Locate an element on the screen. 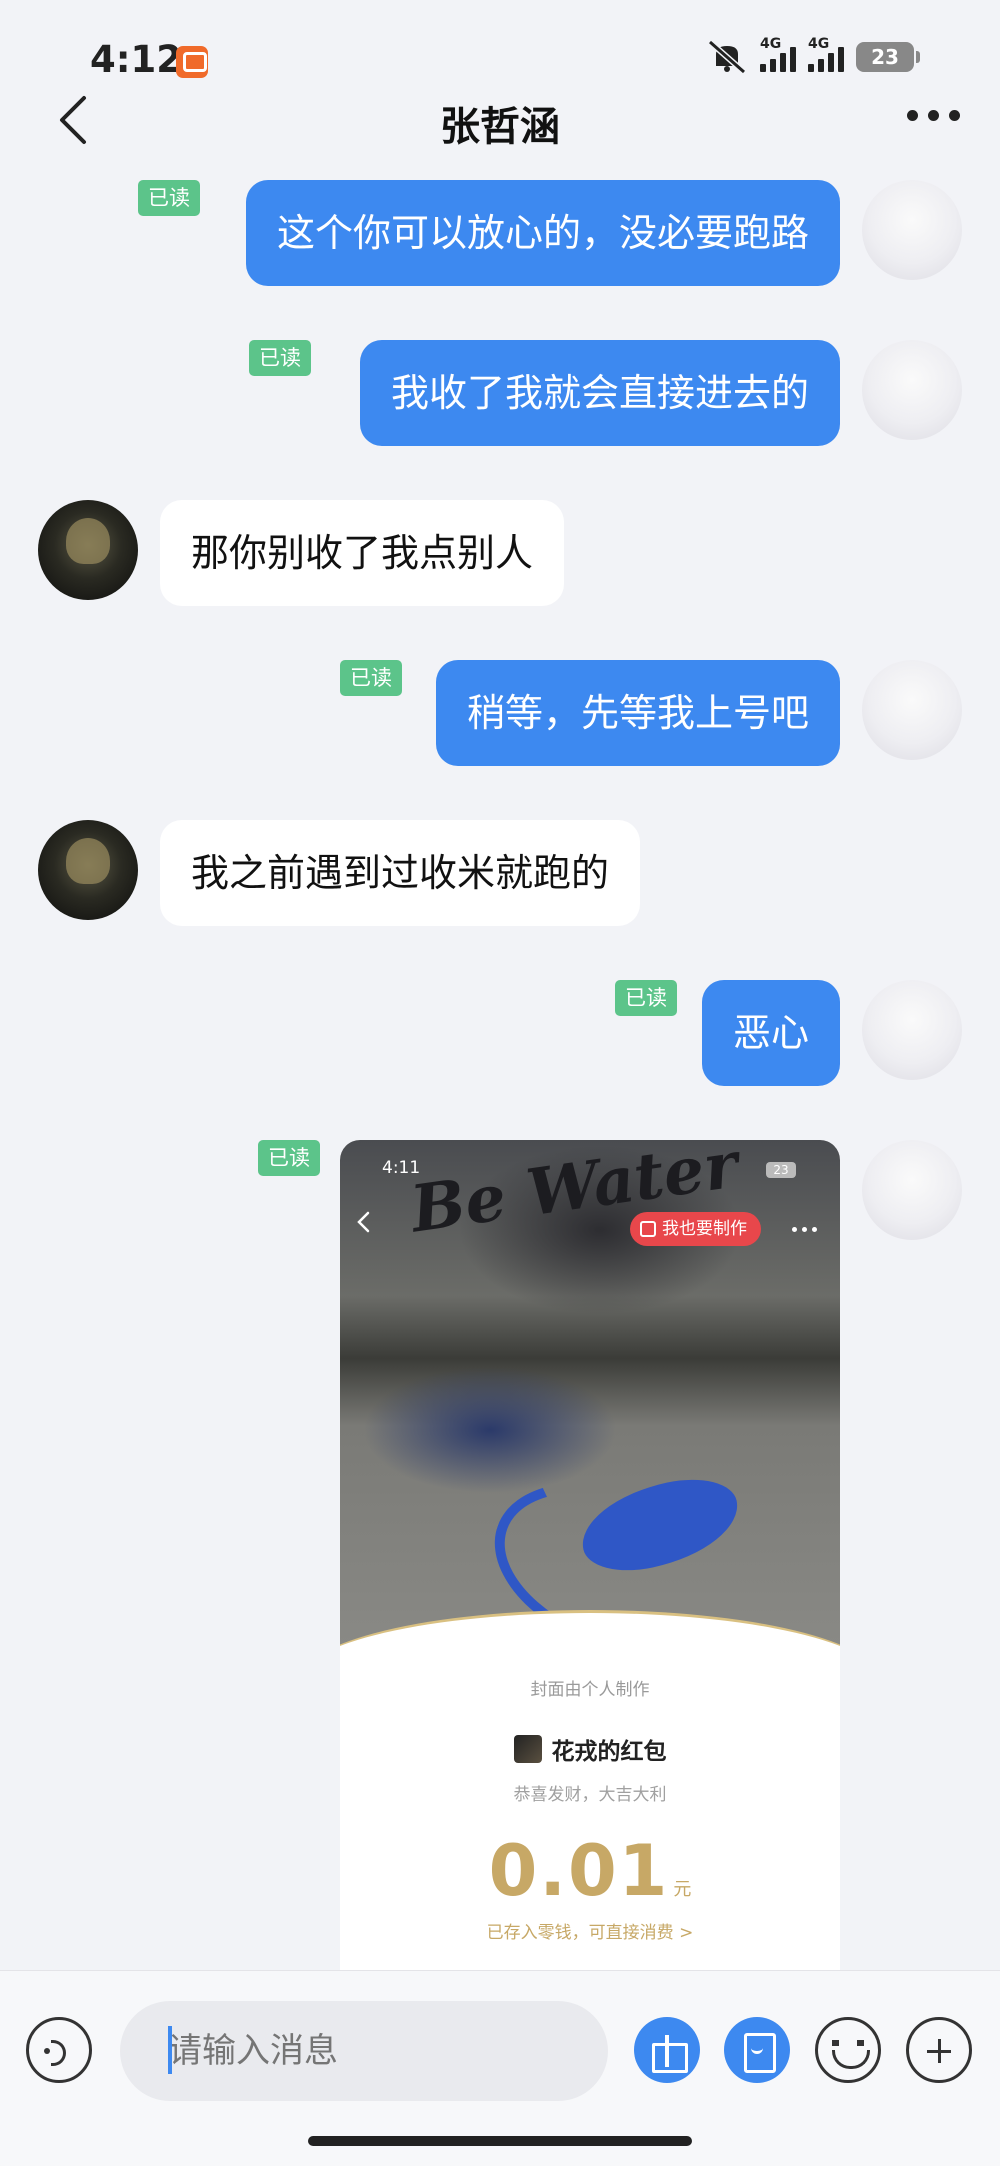 Image resolution: width=1000 pixels, height=2166 pixels. network-type-1: 4G is located at coordinates (771, 44).